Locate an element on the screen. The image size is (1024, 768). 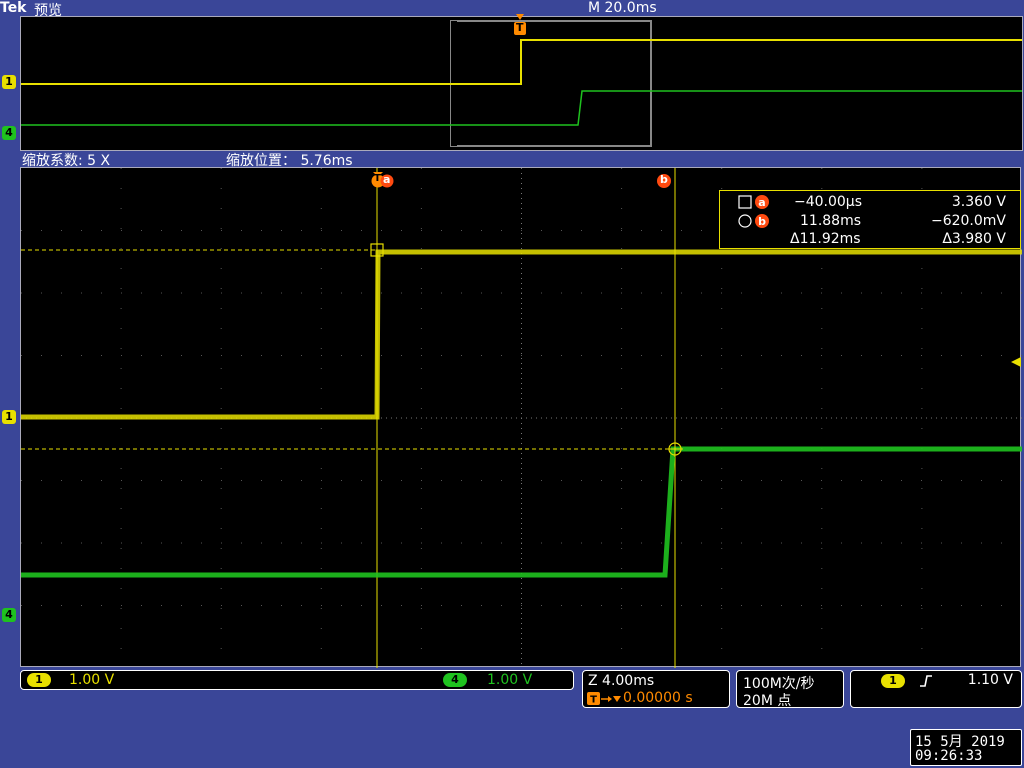
channel-status-bar: 1 1.00 V 4 1.00 V is located at coordinates (297, 680).